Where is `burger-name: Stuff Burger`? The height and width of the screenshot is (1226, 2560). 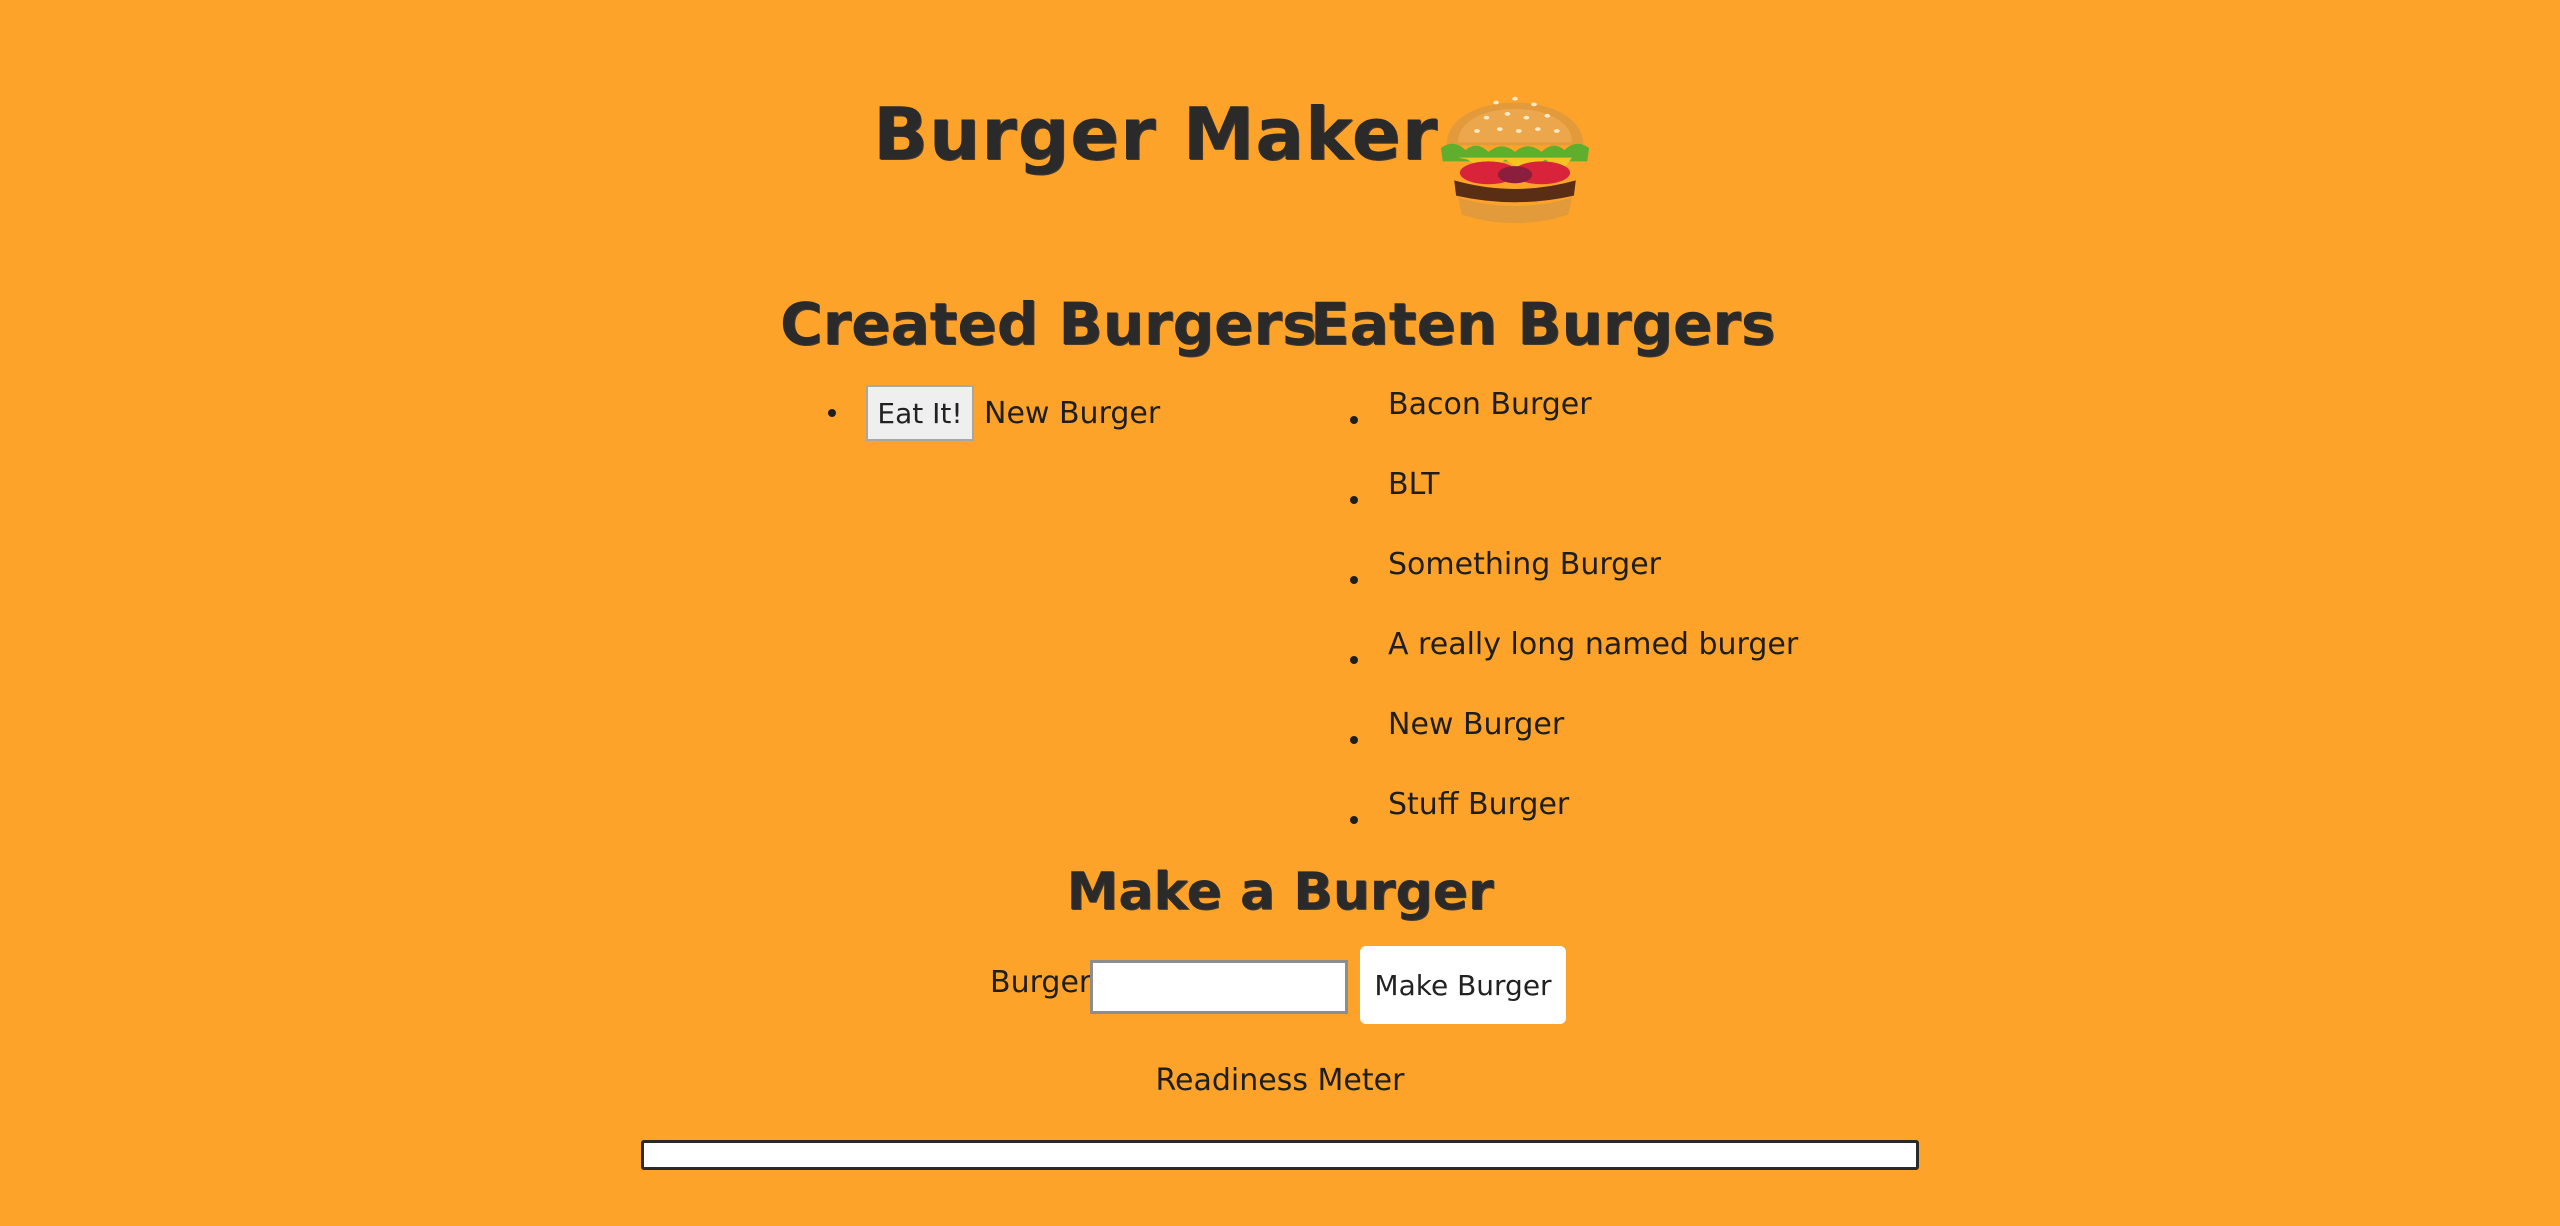 burger-name: Stuff Burger is located at coordinates (1479, 804).